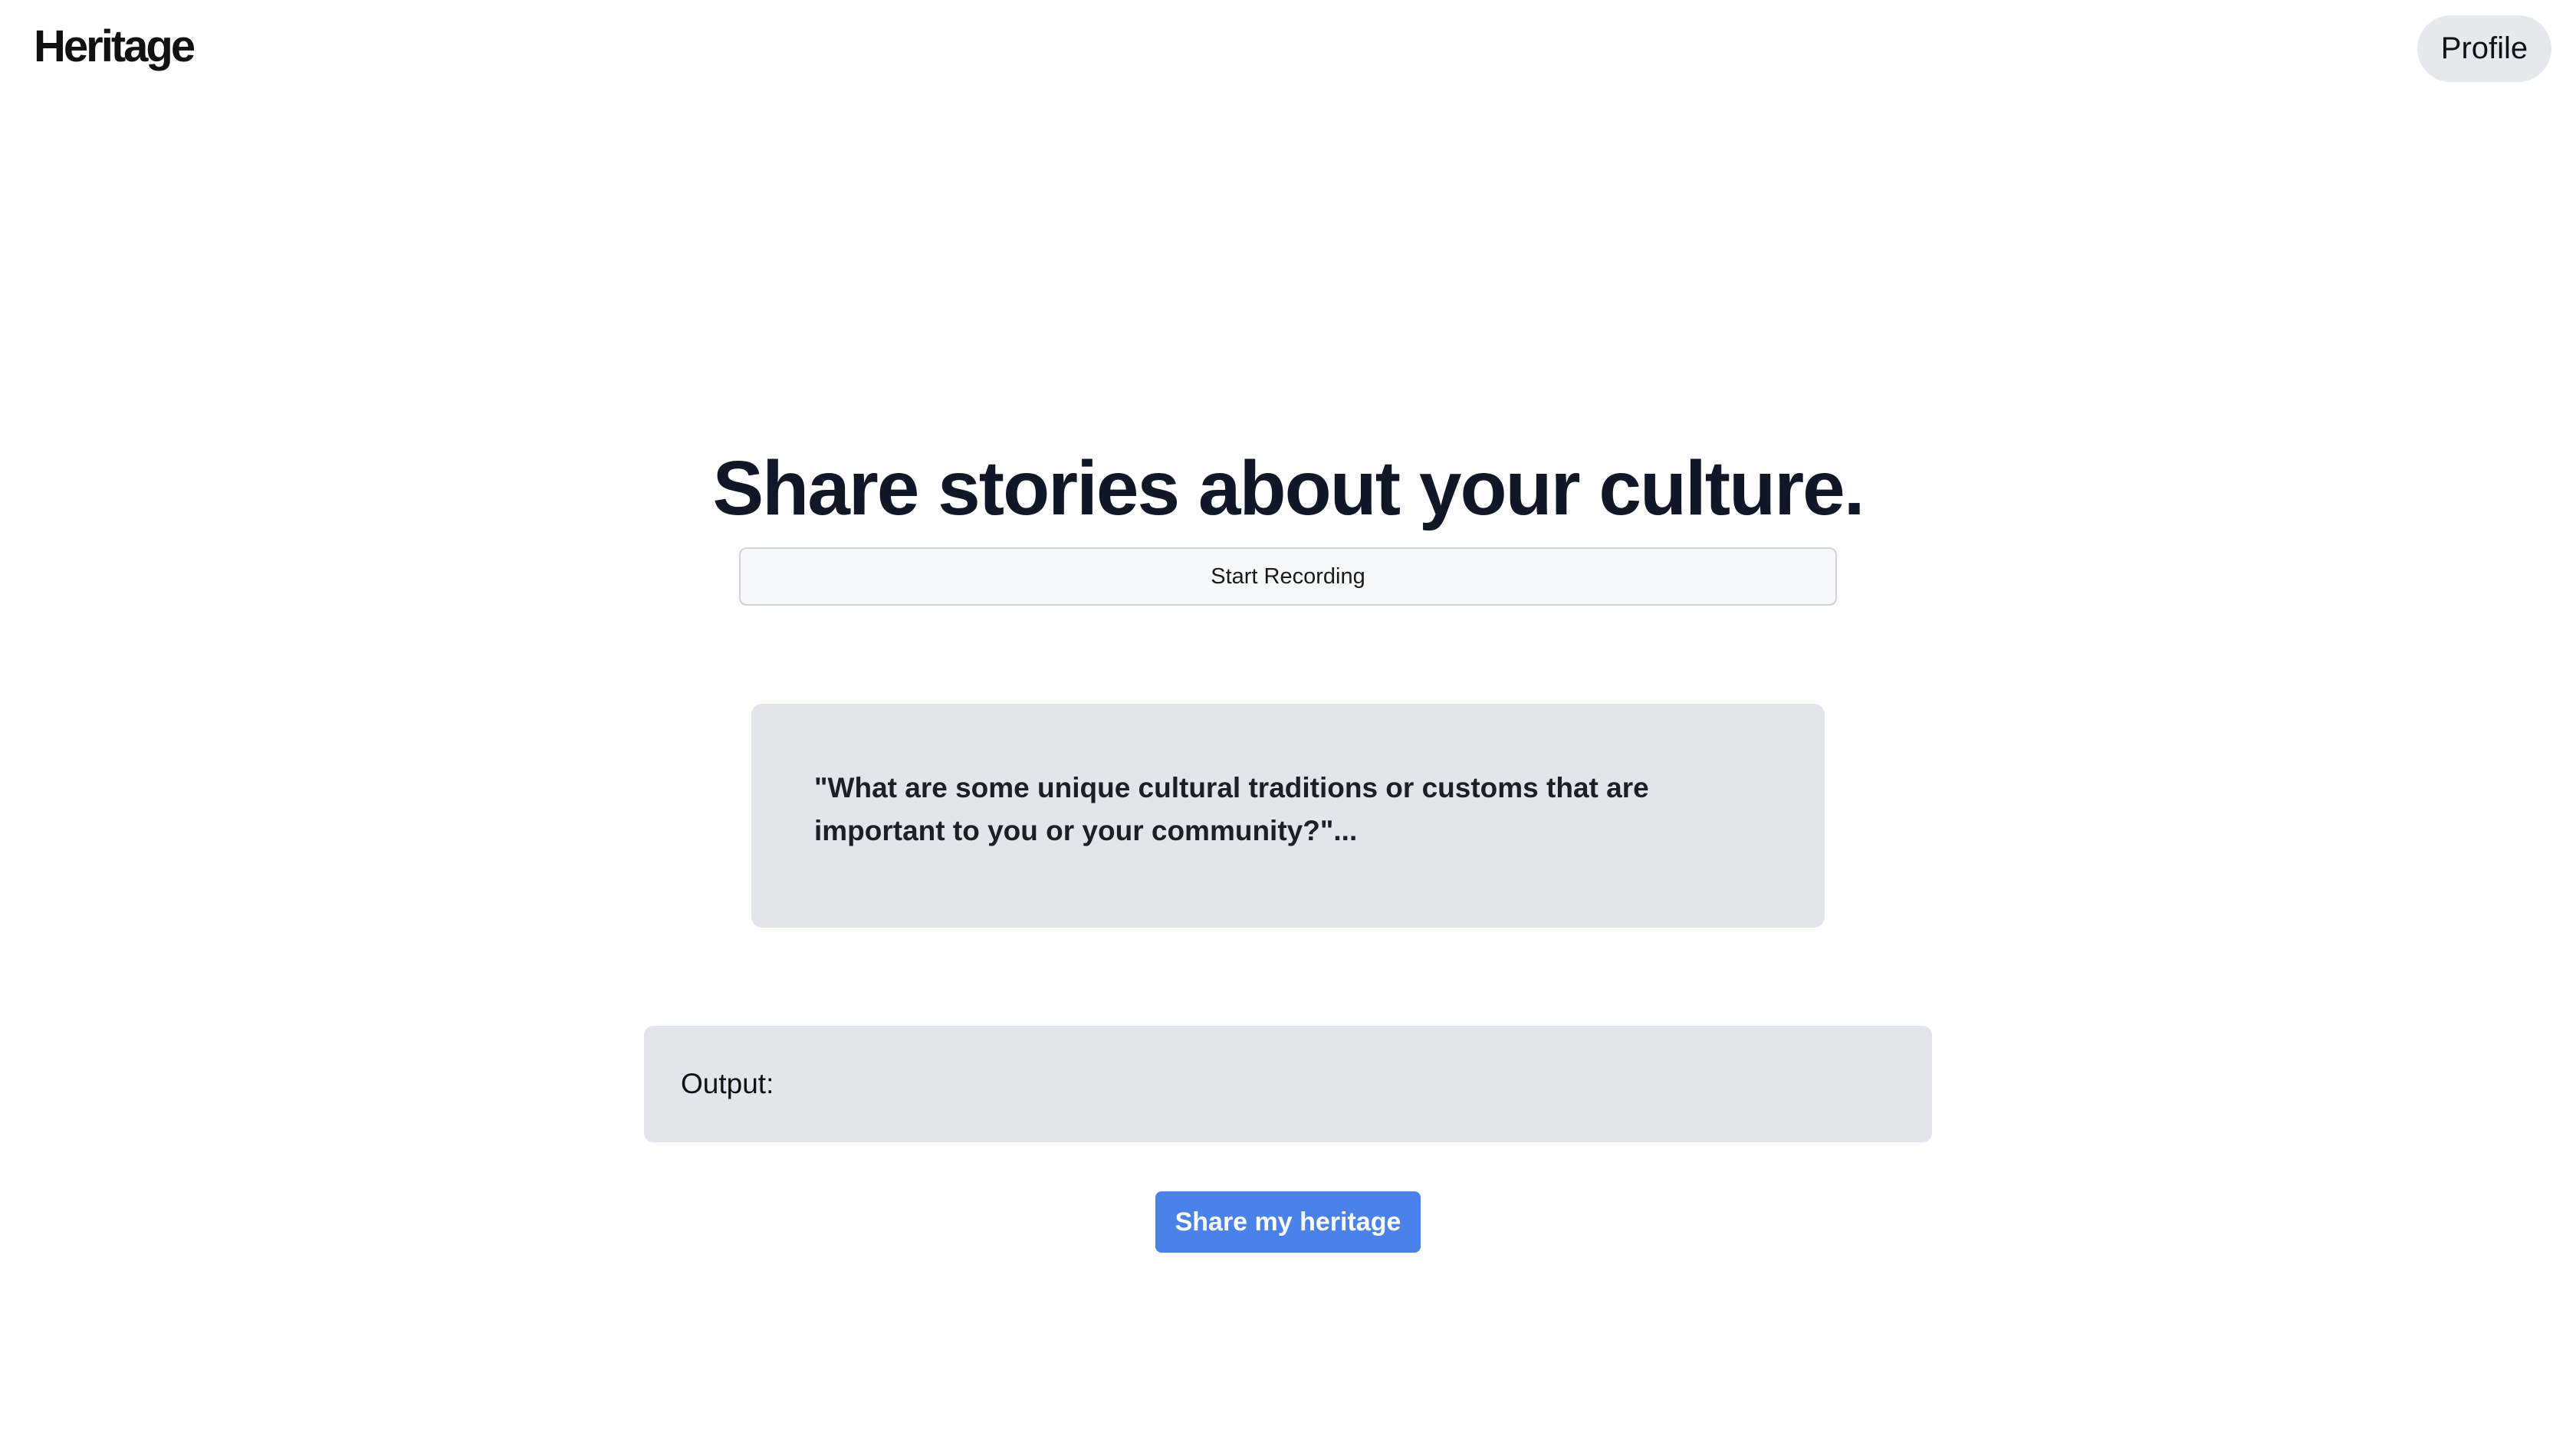 Image resolution: width=2576 pixels, height=1429 pixels. What do you see at coordinates (1288, 1084) in the screenshot?
I see `output-panel: Output:` at bounding box center [1288, 1084].